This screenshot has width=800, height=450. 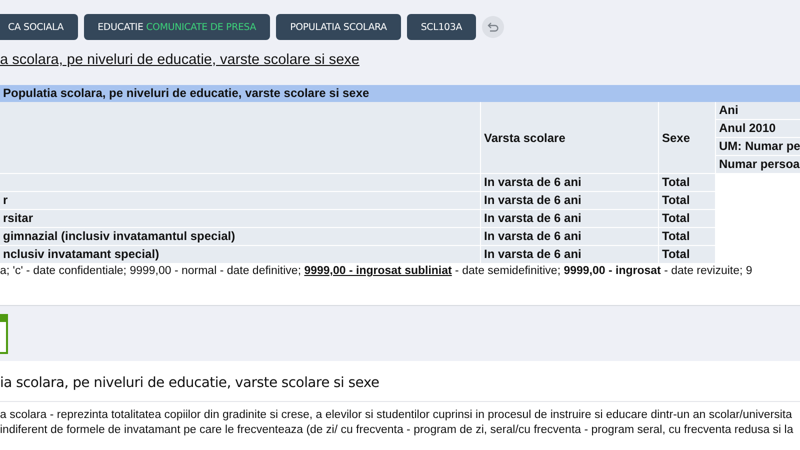 What do you see at coordinates (397, 430) in the screenshot?
I see `description-text: indiferent de formele de invatamant pe care le frecventeaza (de zi/ cu frecventa - program de zi, seral/cu frecventa - program seral, cu frecventa redusa si la` at bounding box center [397, 430].